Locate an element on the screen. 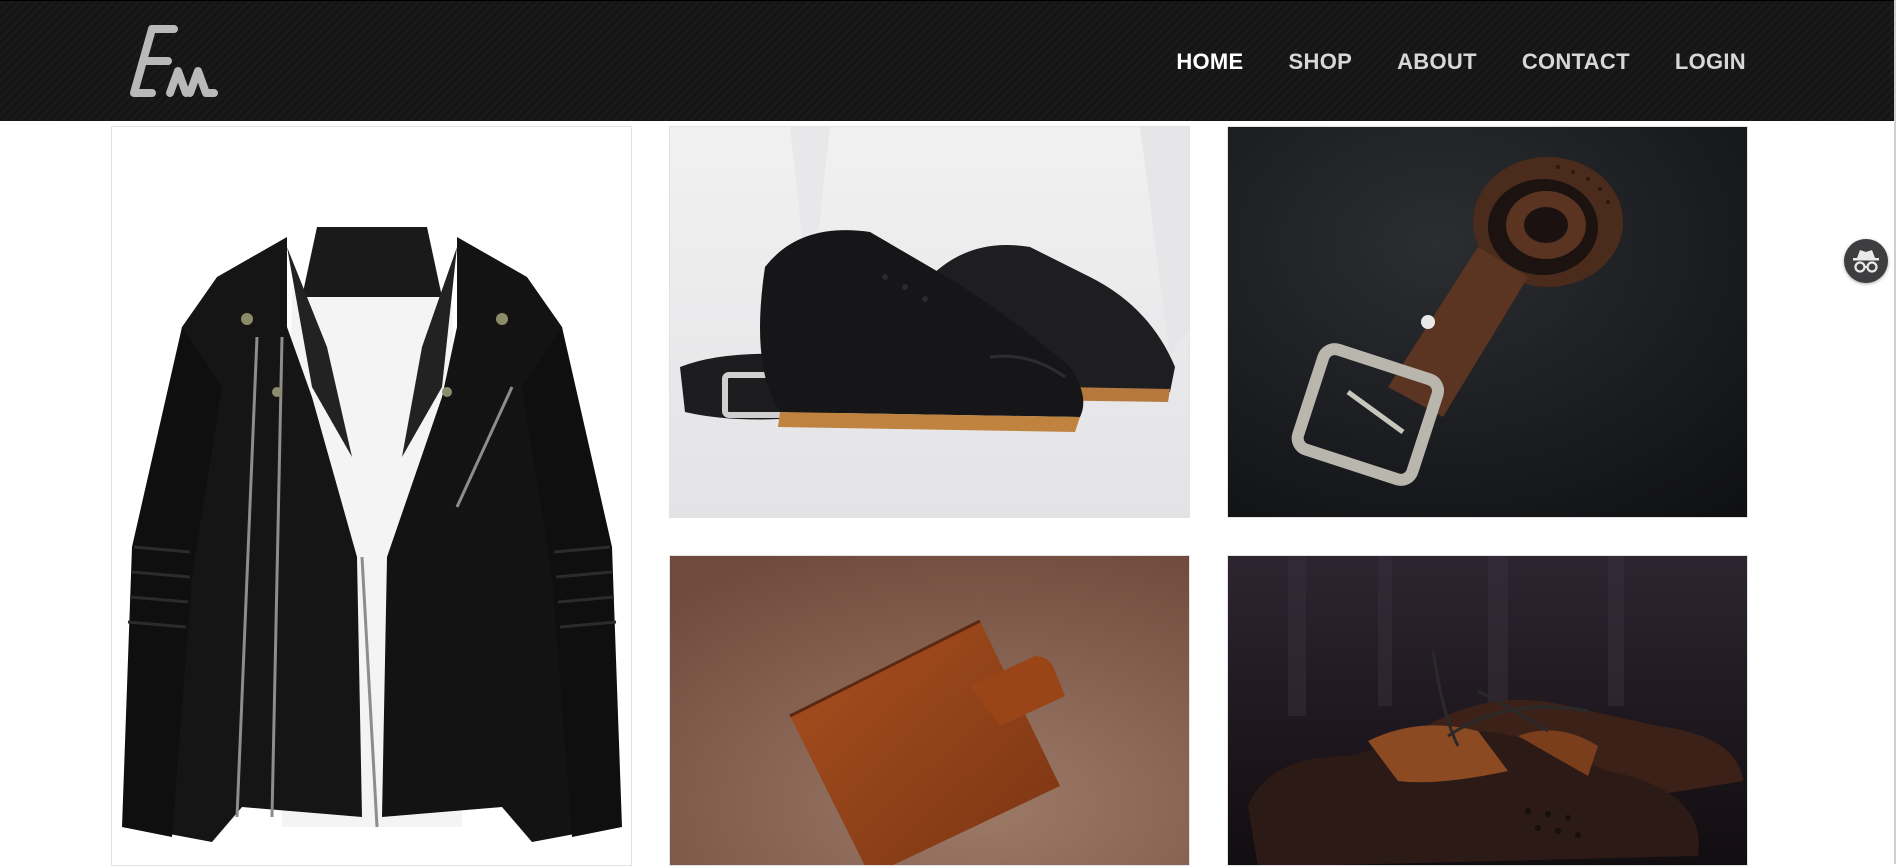 The height and width of the screenshot is (866, 1896). black-oxford-shoes-image is located at coordinates (929, 322).